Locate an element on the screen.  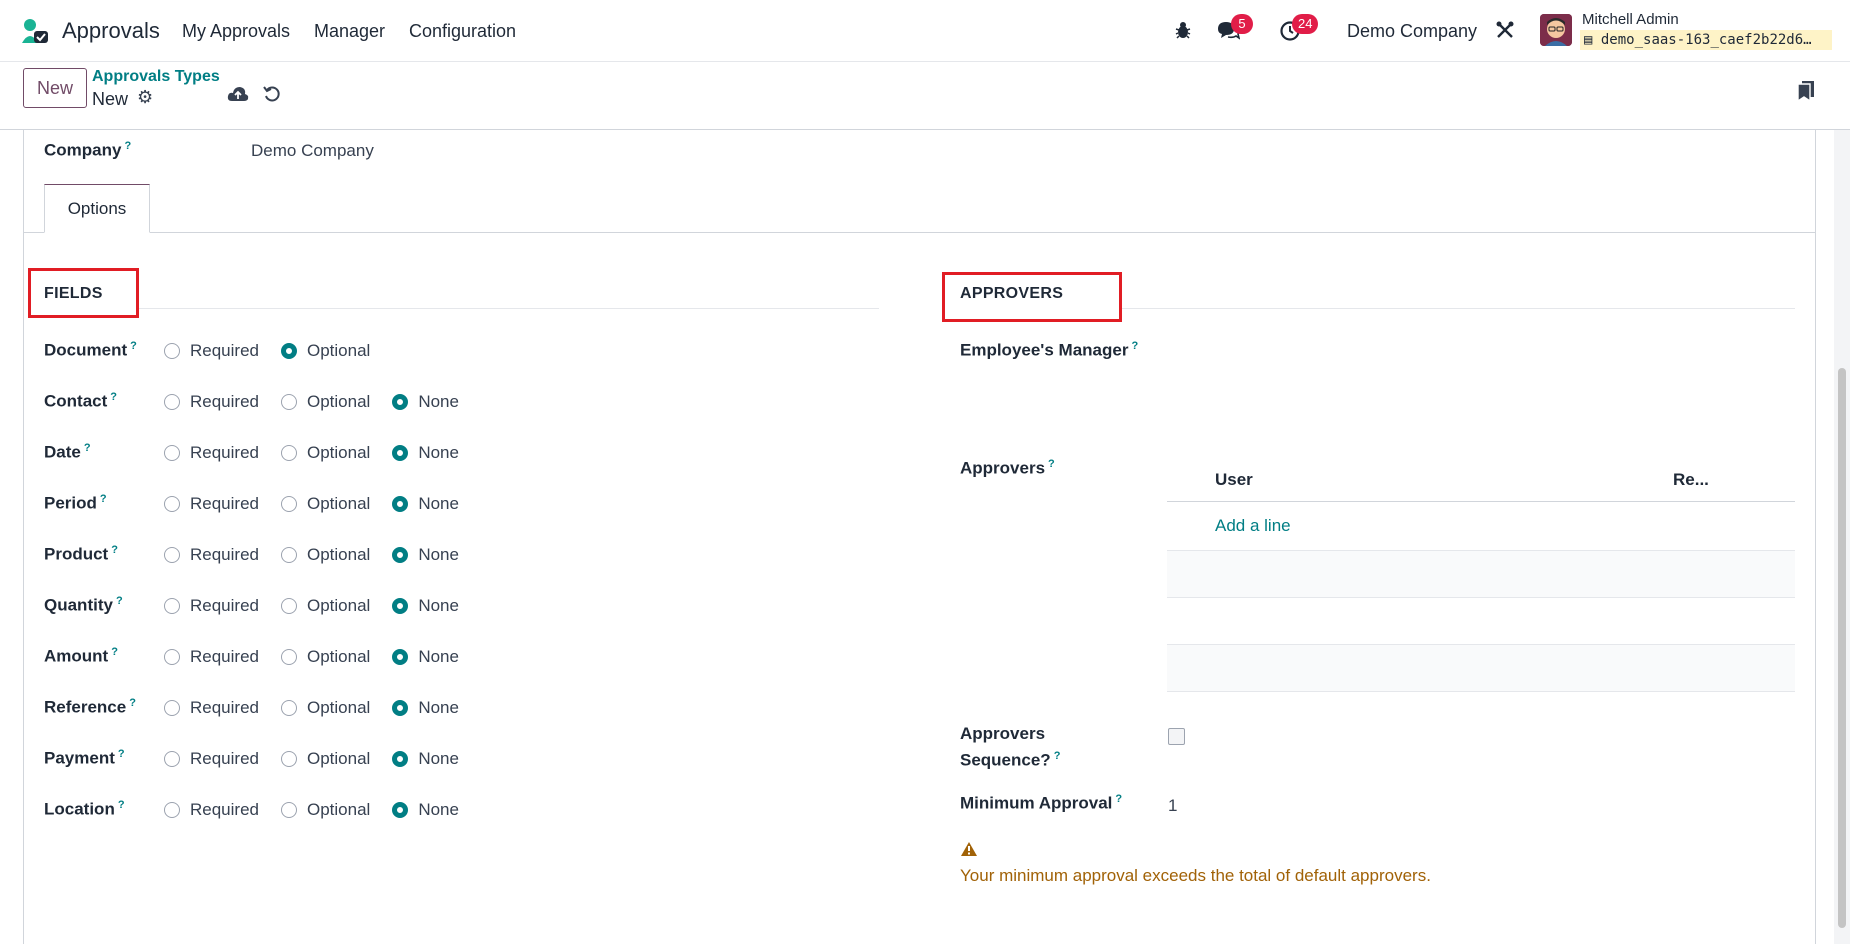
tab-options: Options is located at coordinates (97, 208).